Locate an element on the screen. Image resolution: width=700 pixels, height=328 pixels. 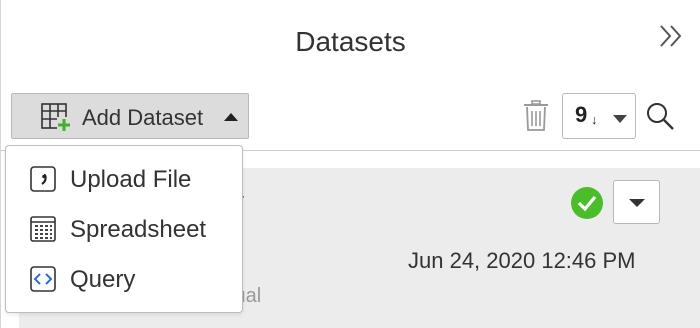
menu-item-label: Query is located at coordinates (103, 279).